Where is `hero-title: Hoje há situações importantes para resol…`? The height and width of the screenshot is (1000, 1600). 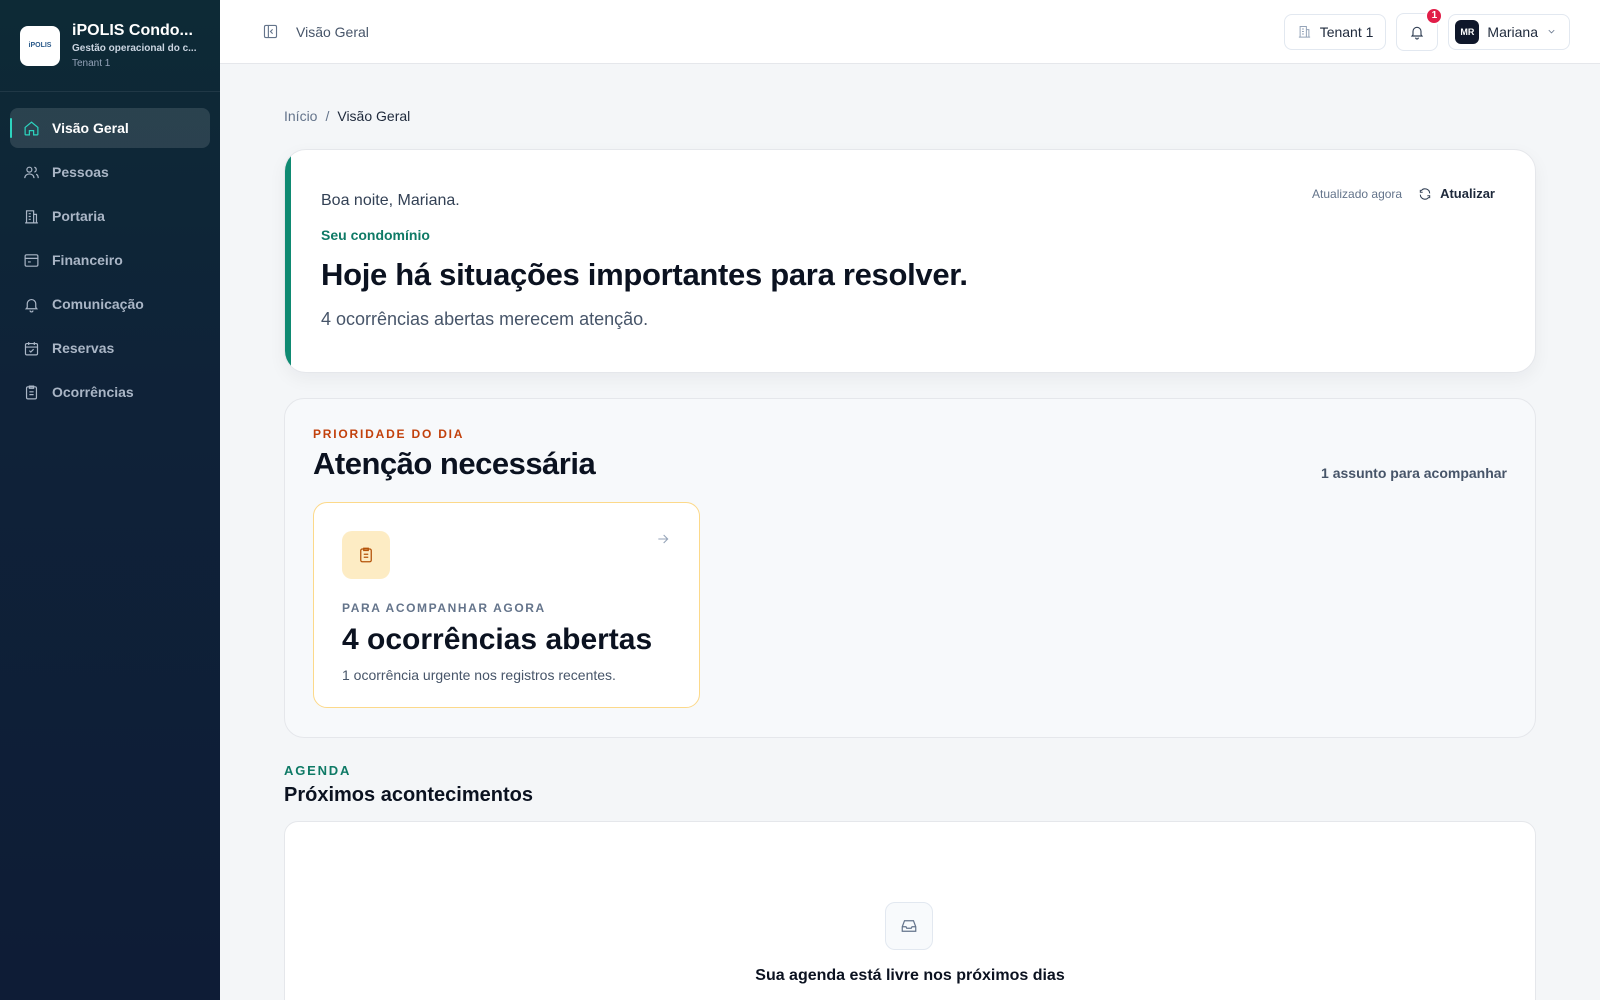
hero-title: Hoje há situações importantes para resol… is located at coordinates (644, 274).